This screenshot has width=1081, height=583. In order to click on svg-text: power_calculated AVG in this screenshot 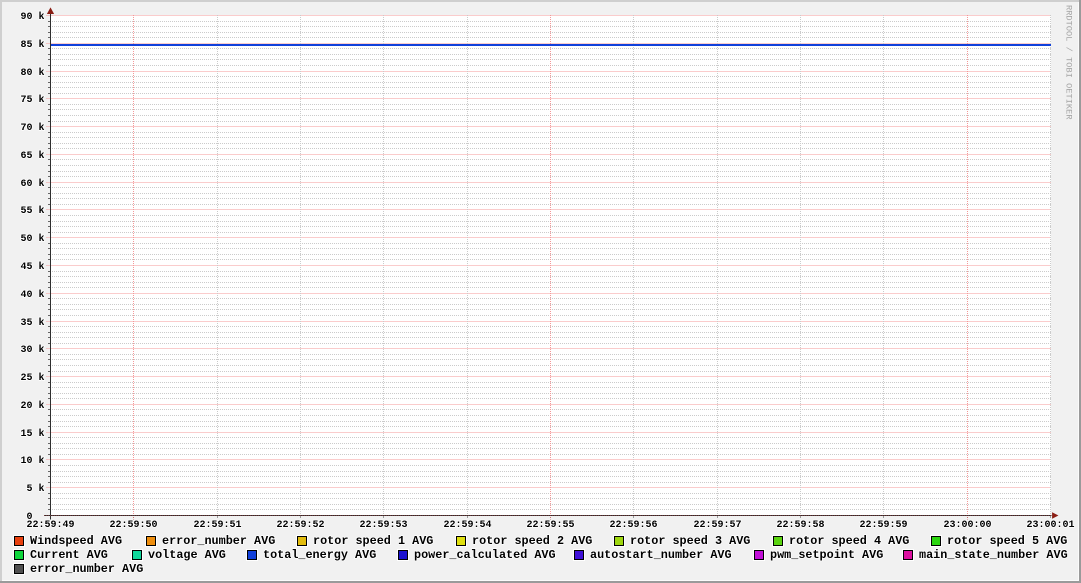, I will do `click(485, 555)`.